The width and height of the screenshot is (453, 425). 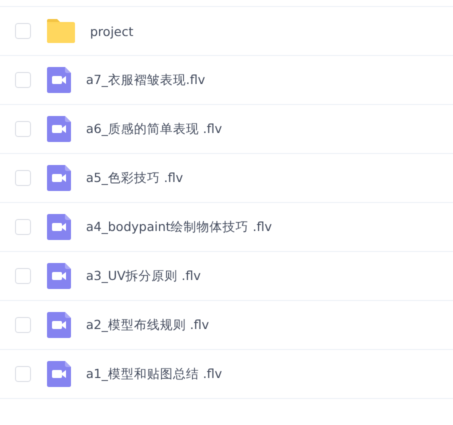 What do you see at coordinates (61, 31) in the screenshot?
I see `folder-icon` at bounding box center [61, 31].